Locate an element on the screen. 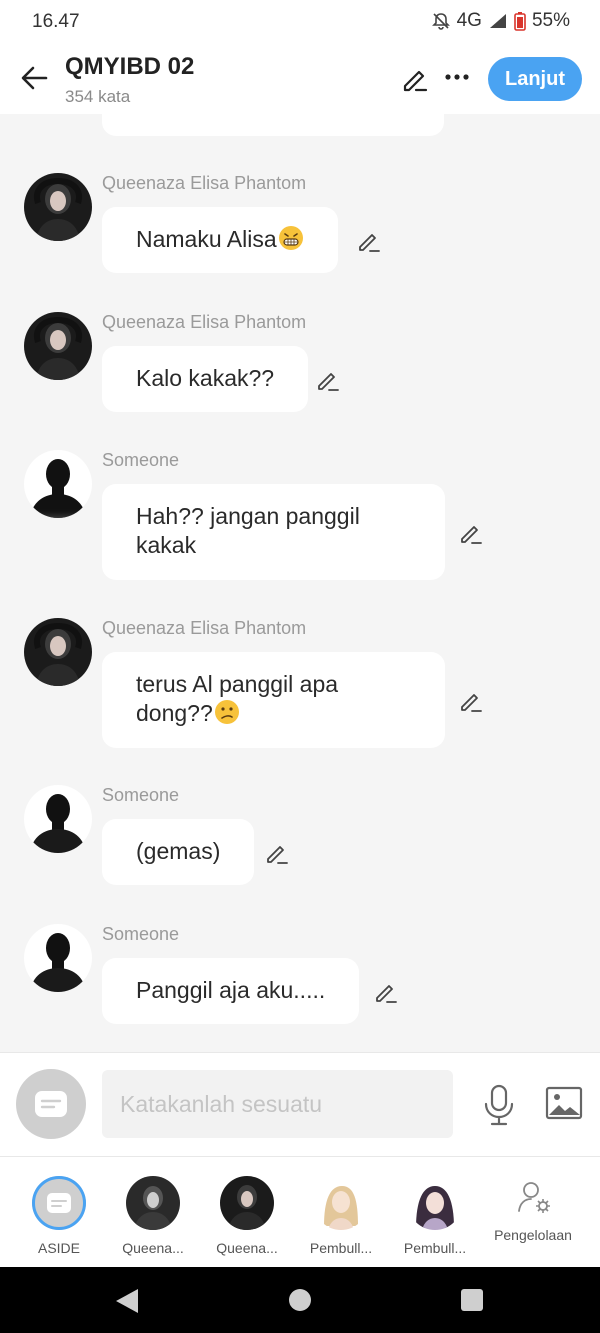 The image size is (600, 1333). message-bubble: (gemas) is located at coordinates (178, 852).